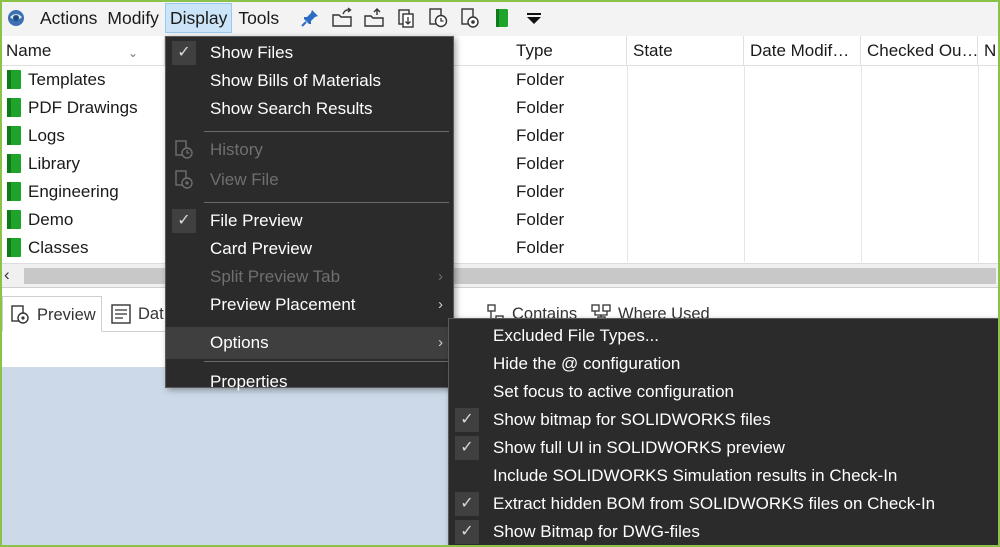 Image resolution: width=1000 pixels, height=547 pixels. Describe the element at coordinates (500, 108) in the screenshot. I see `list-item: PDF Drawings Folder` at that location.